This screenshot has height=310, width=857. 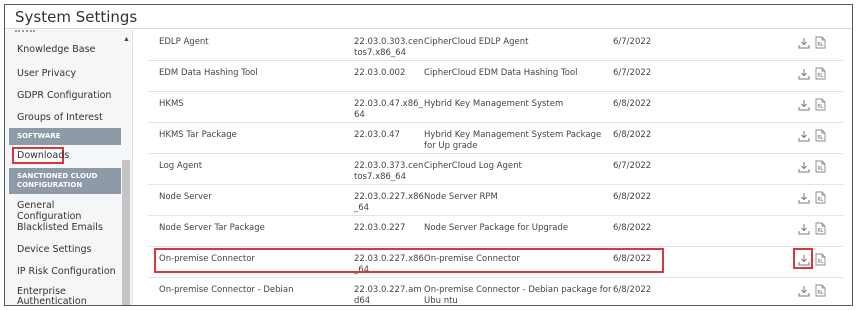 I want to click on package-description: Node Server Package for Upgrade, so click(x=496, y=228).